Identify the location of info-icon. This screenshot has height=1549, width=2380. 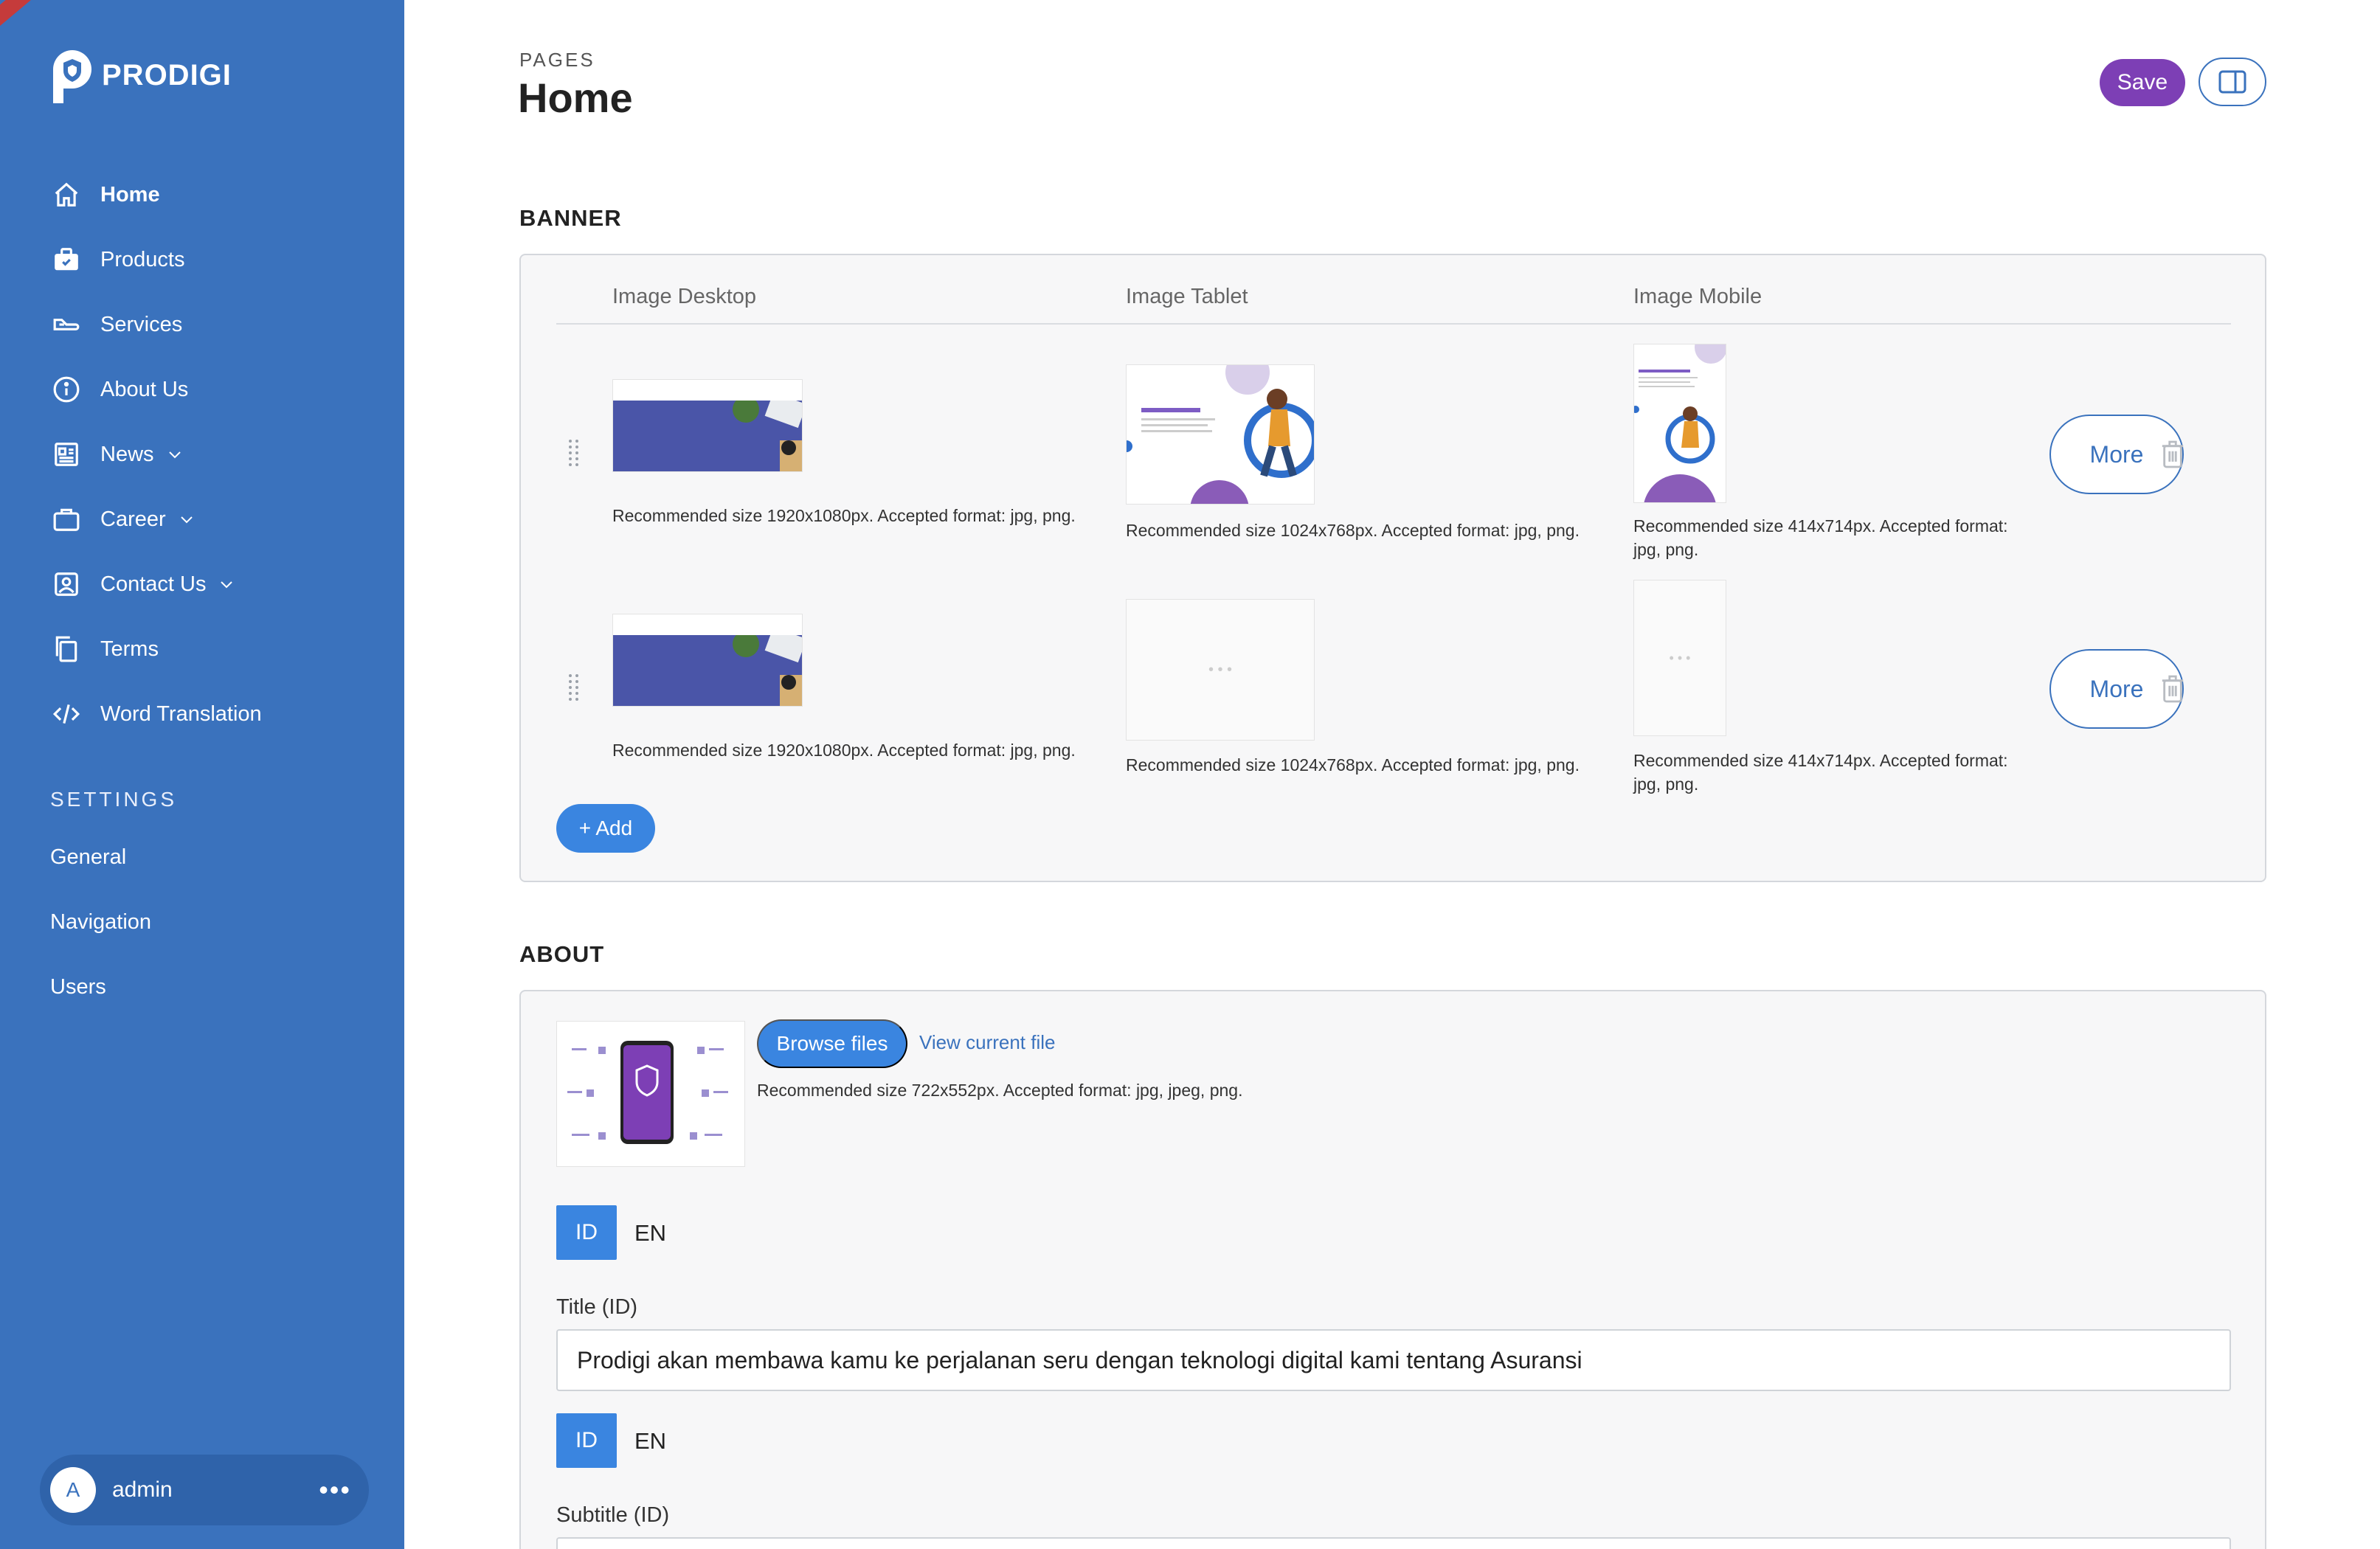
(66, 389).